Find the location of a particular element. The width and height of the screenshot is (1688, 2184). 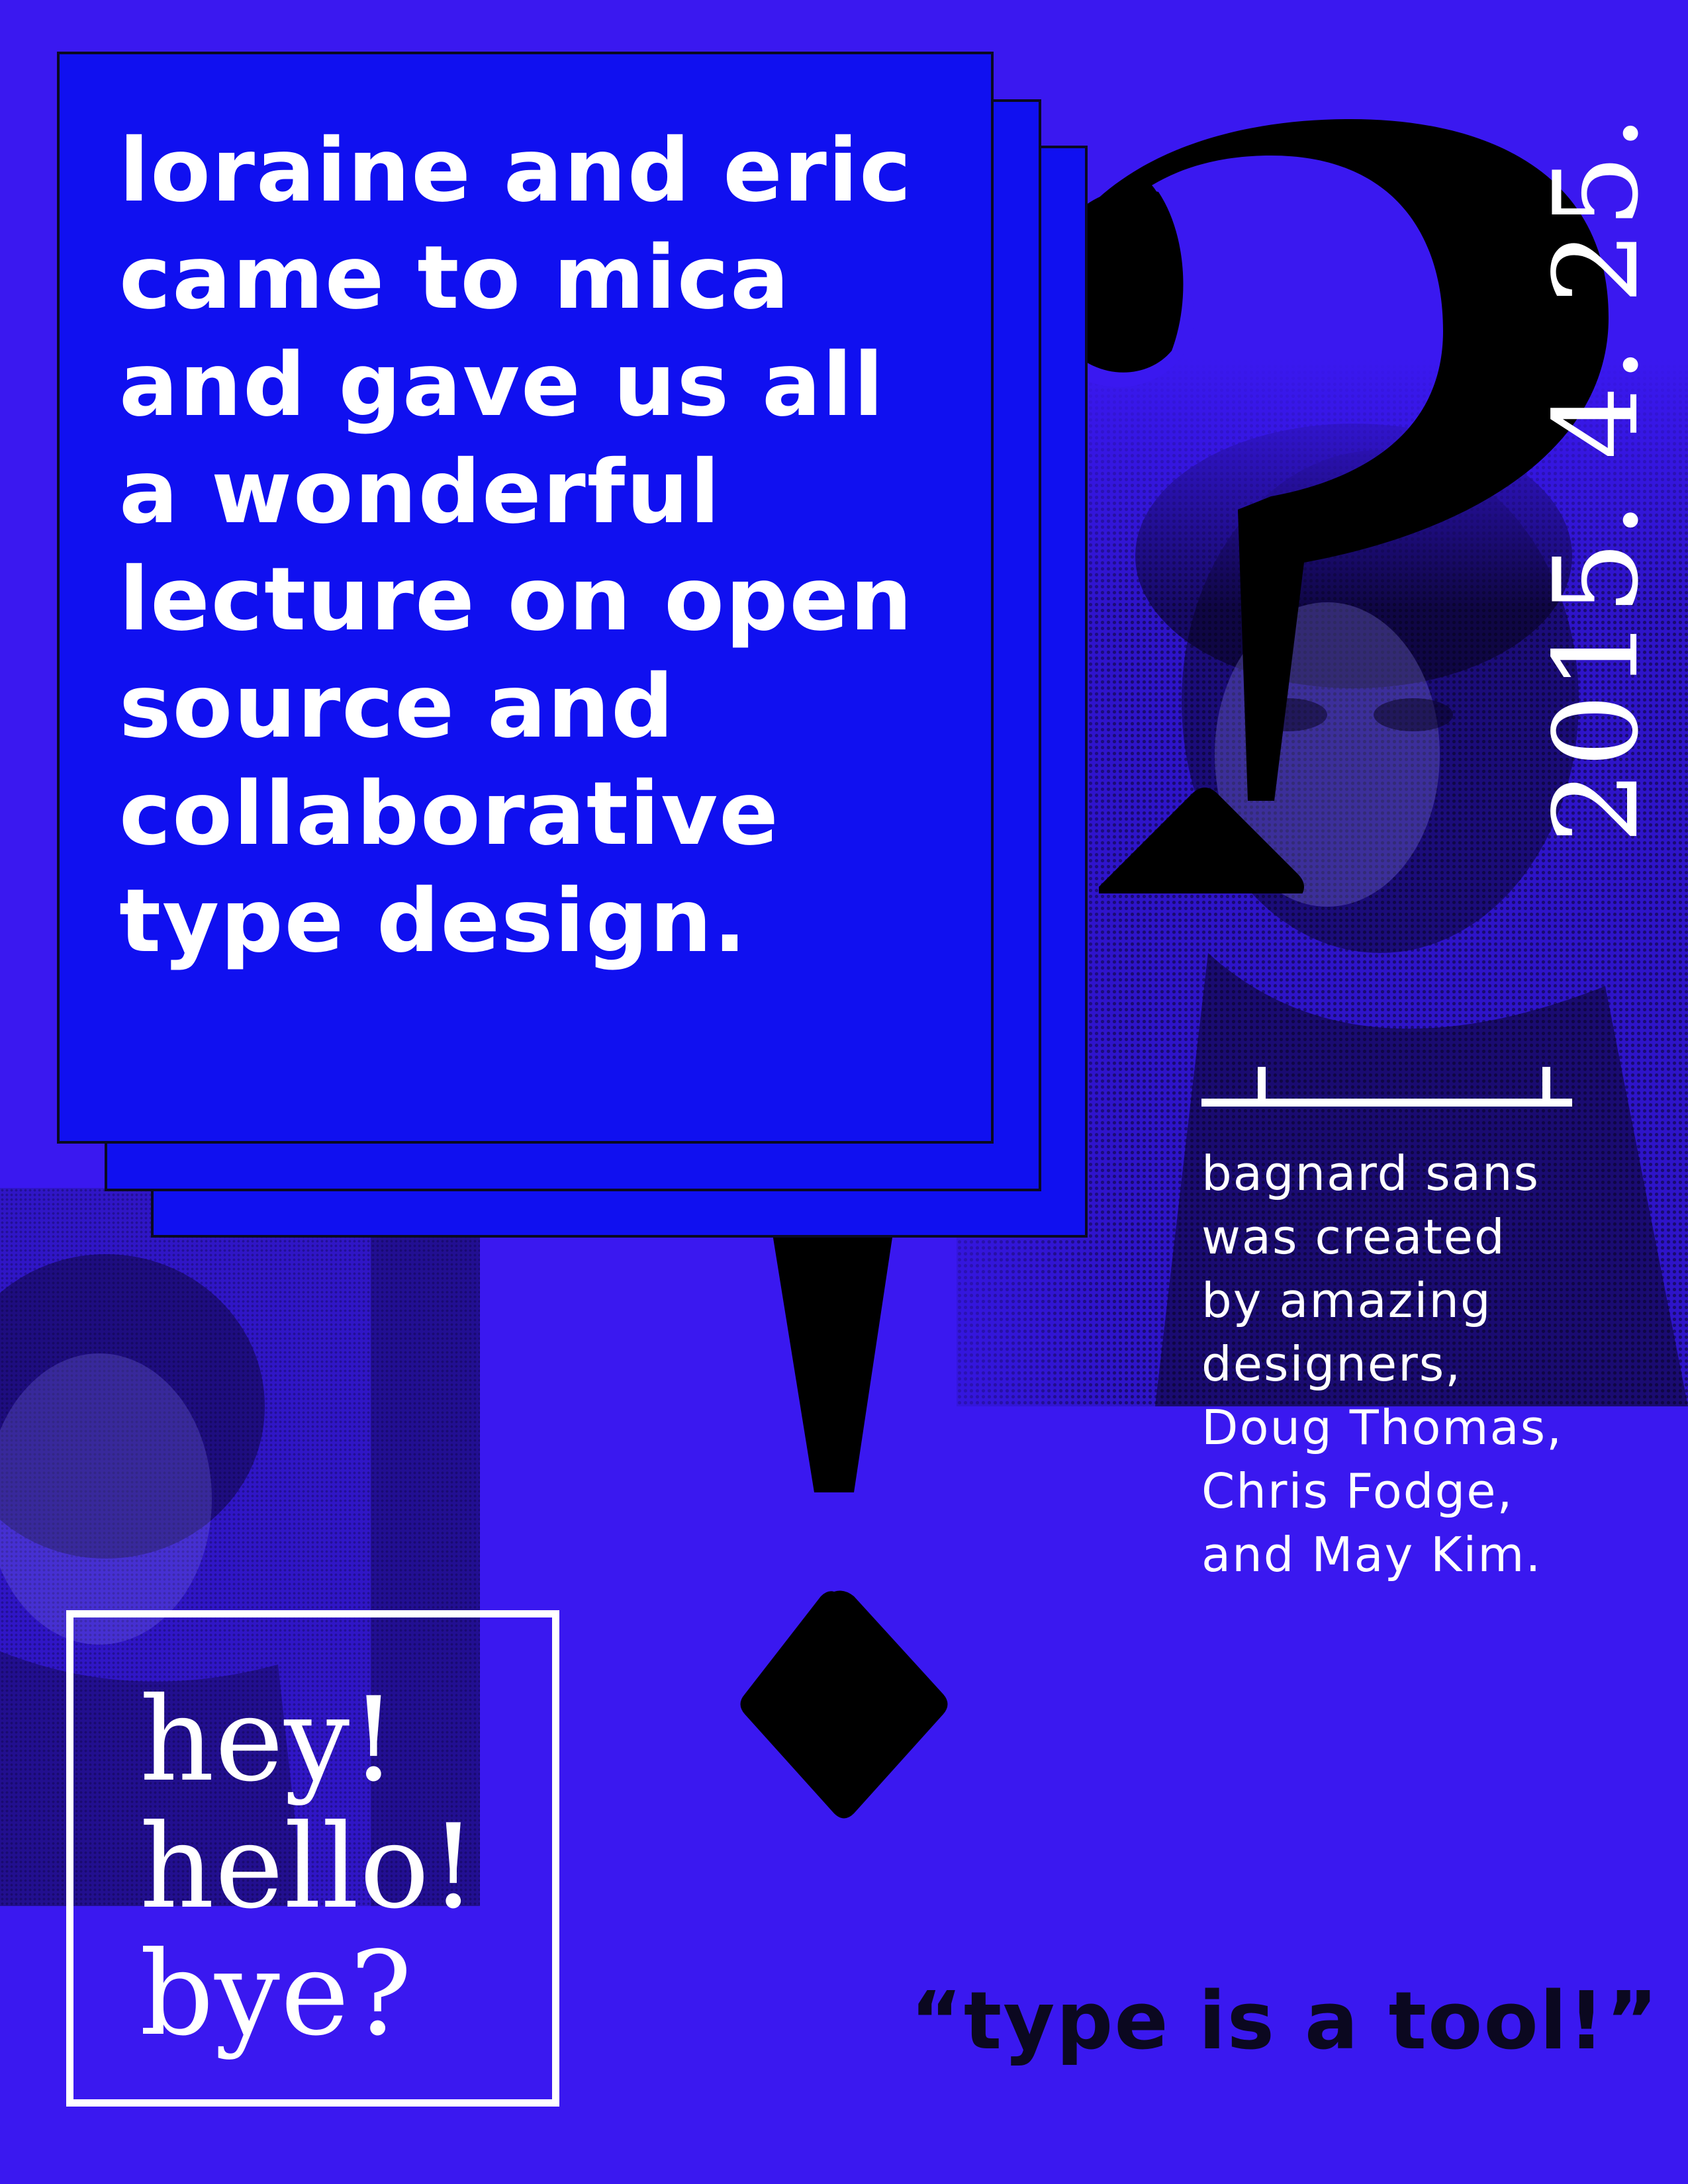

divider-tick-left is located at coordinates (1262, 1087).